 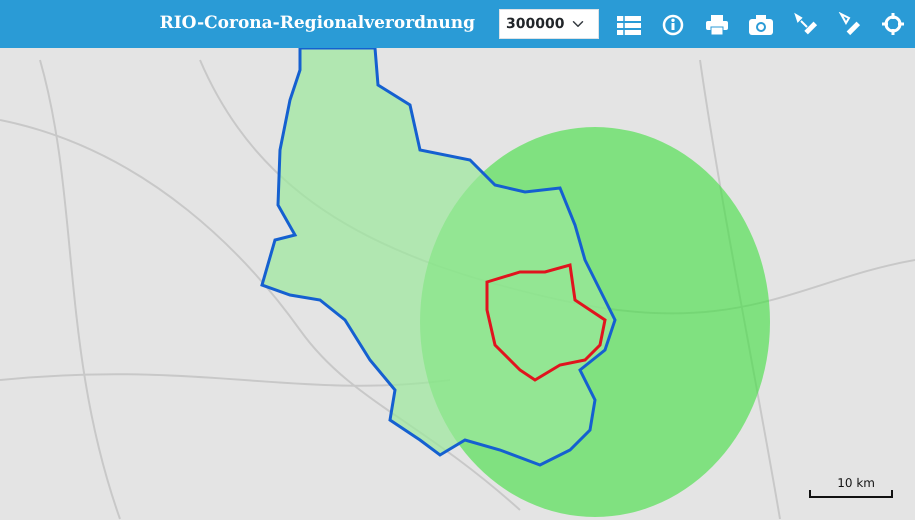 I want to click on app-title: RIO-Corona-Regionalverordnung, so click(x=317, y=24).